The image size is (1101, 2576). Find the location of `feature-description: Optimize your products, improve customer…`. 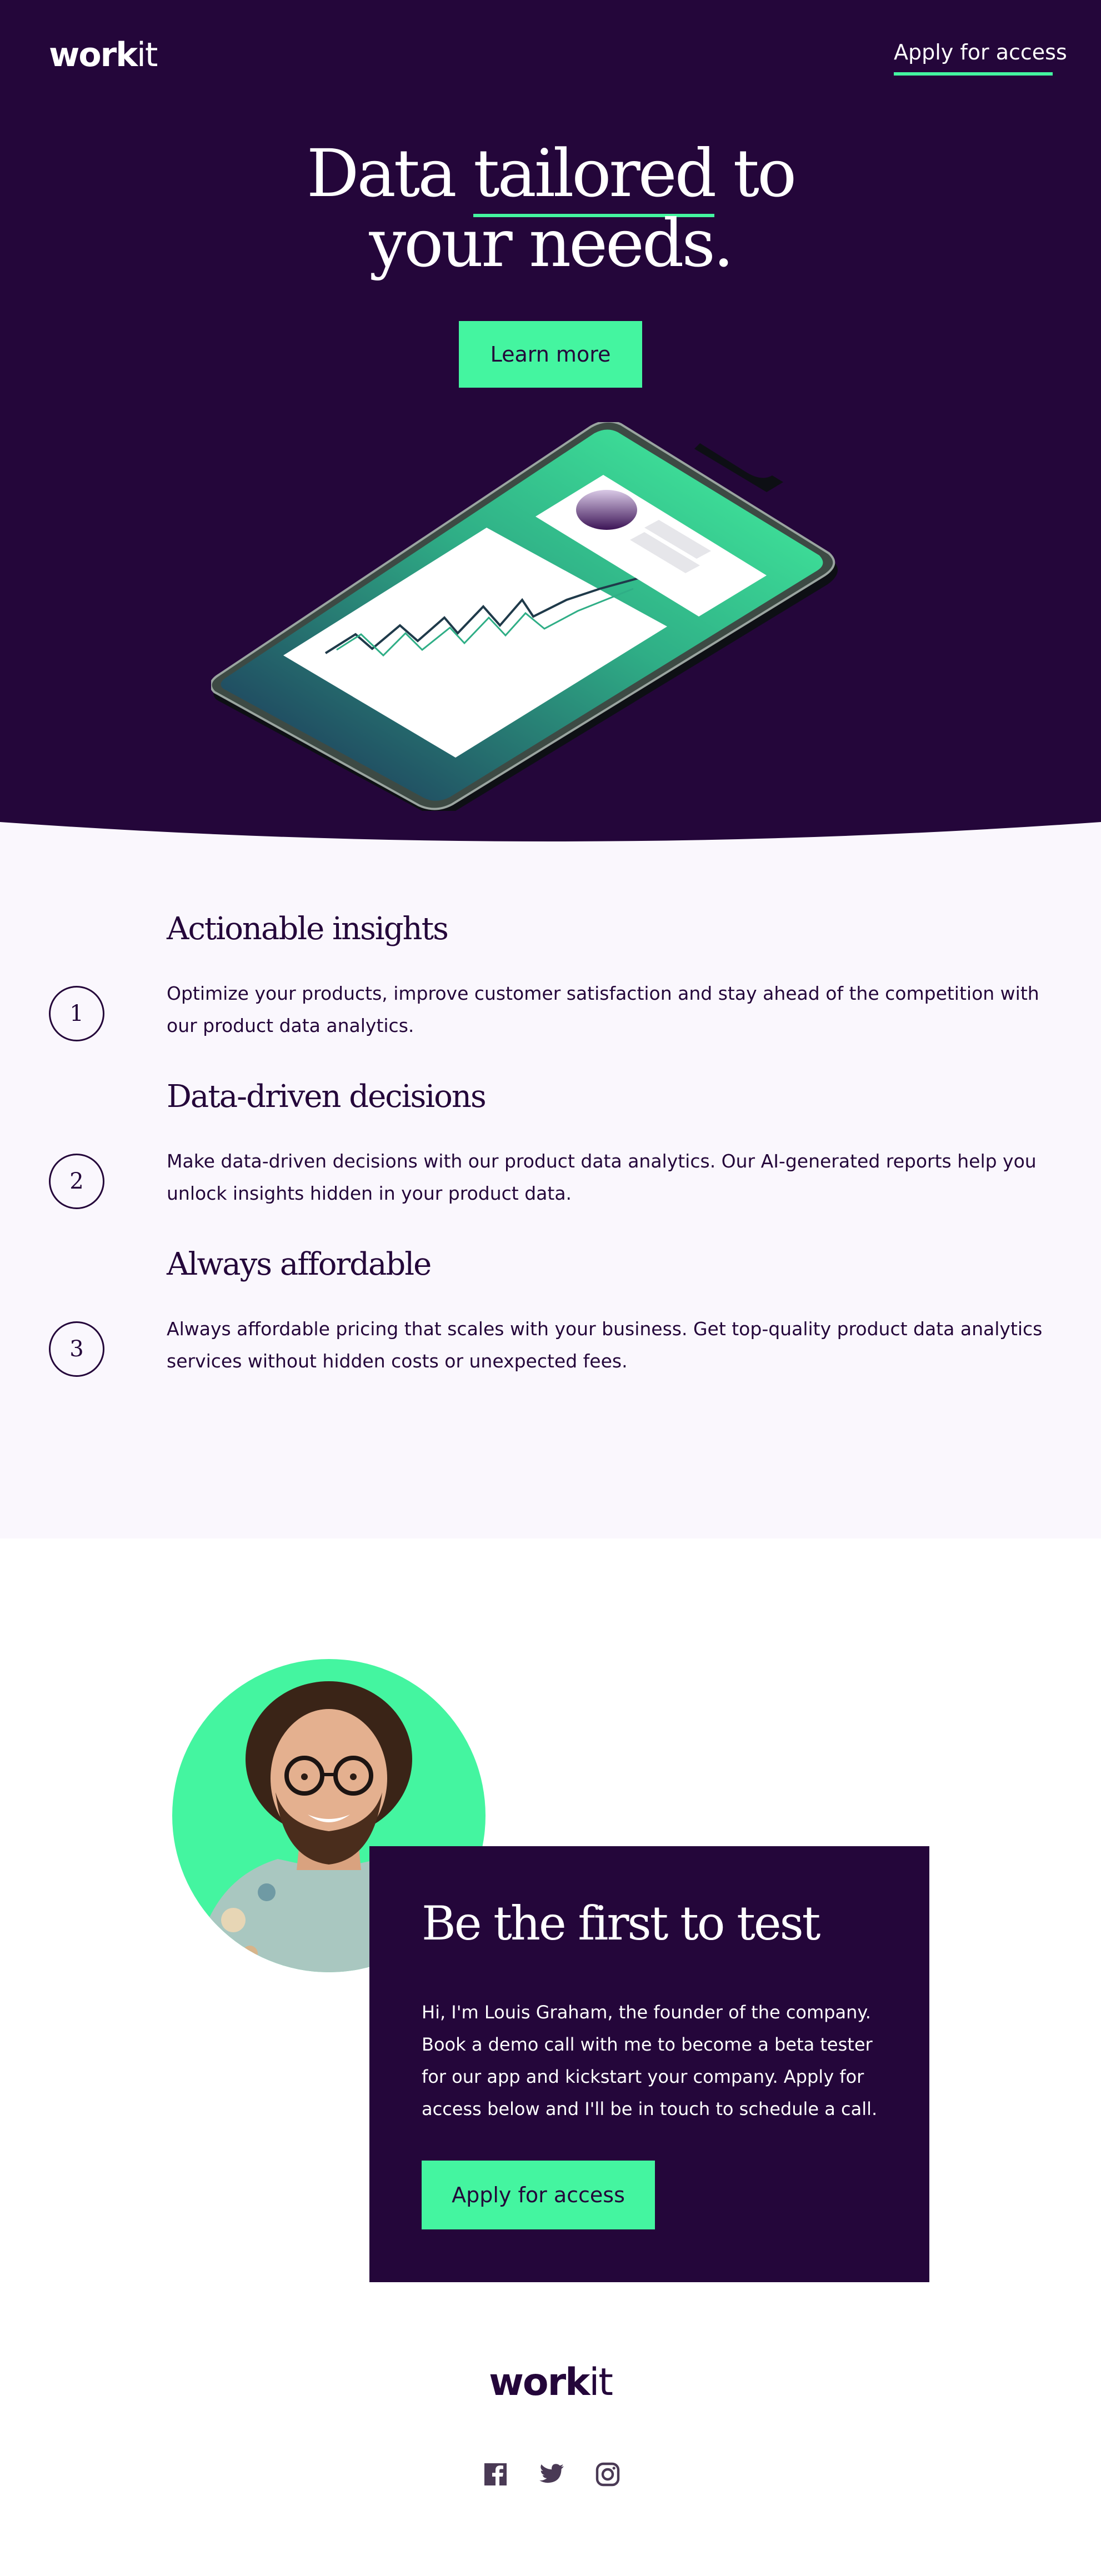

feature-description: Optimize your products, improve customer… is located at coordinates (603, 1010).